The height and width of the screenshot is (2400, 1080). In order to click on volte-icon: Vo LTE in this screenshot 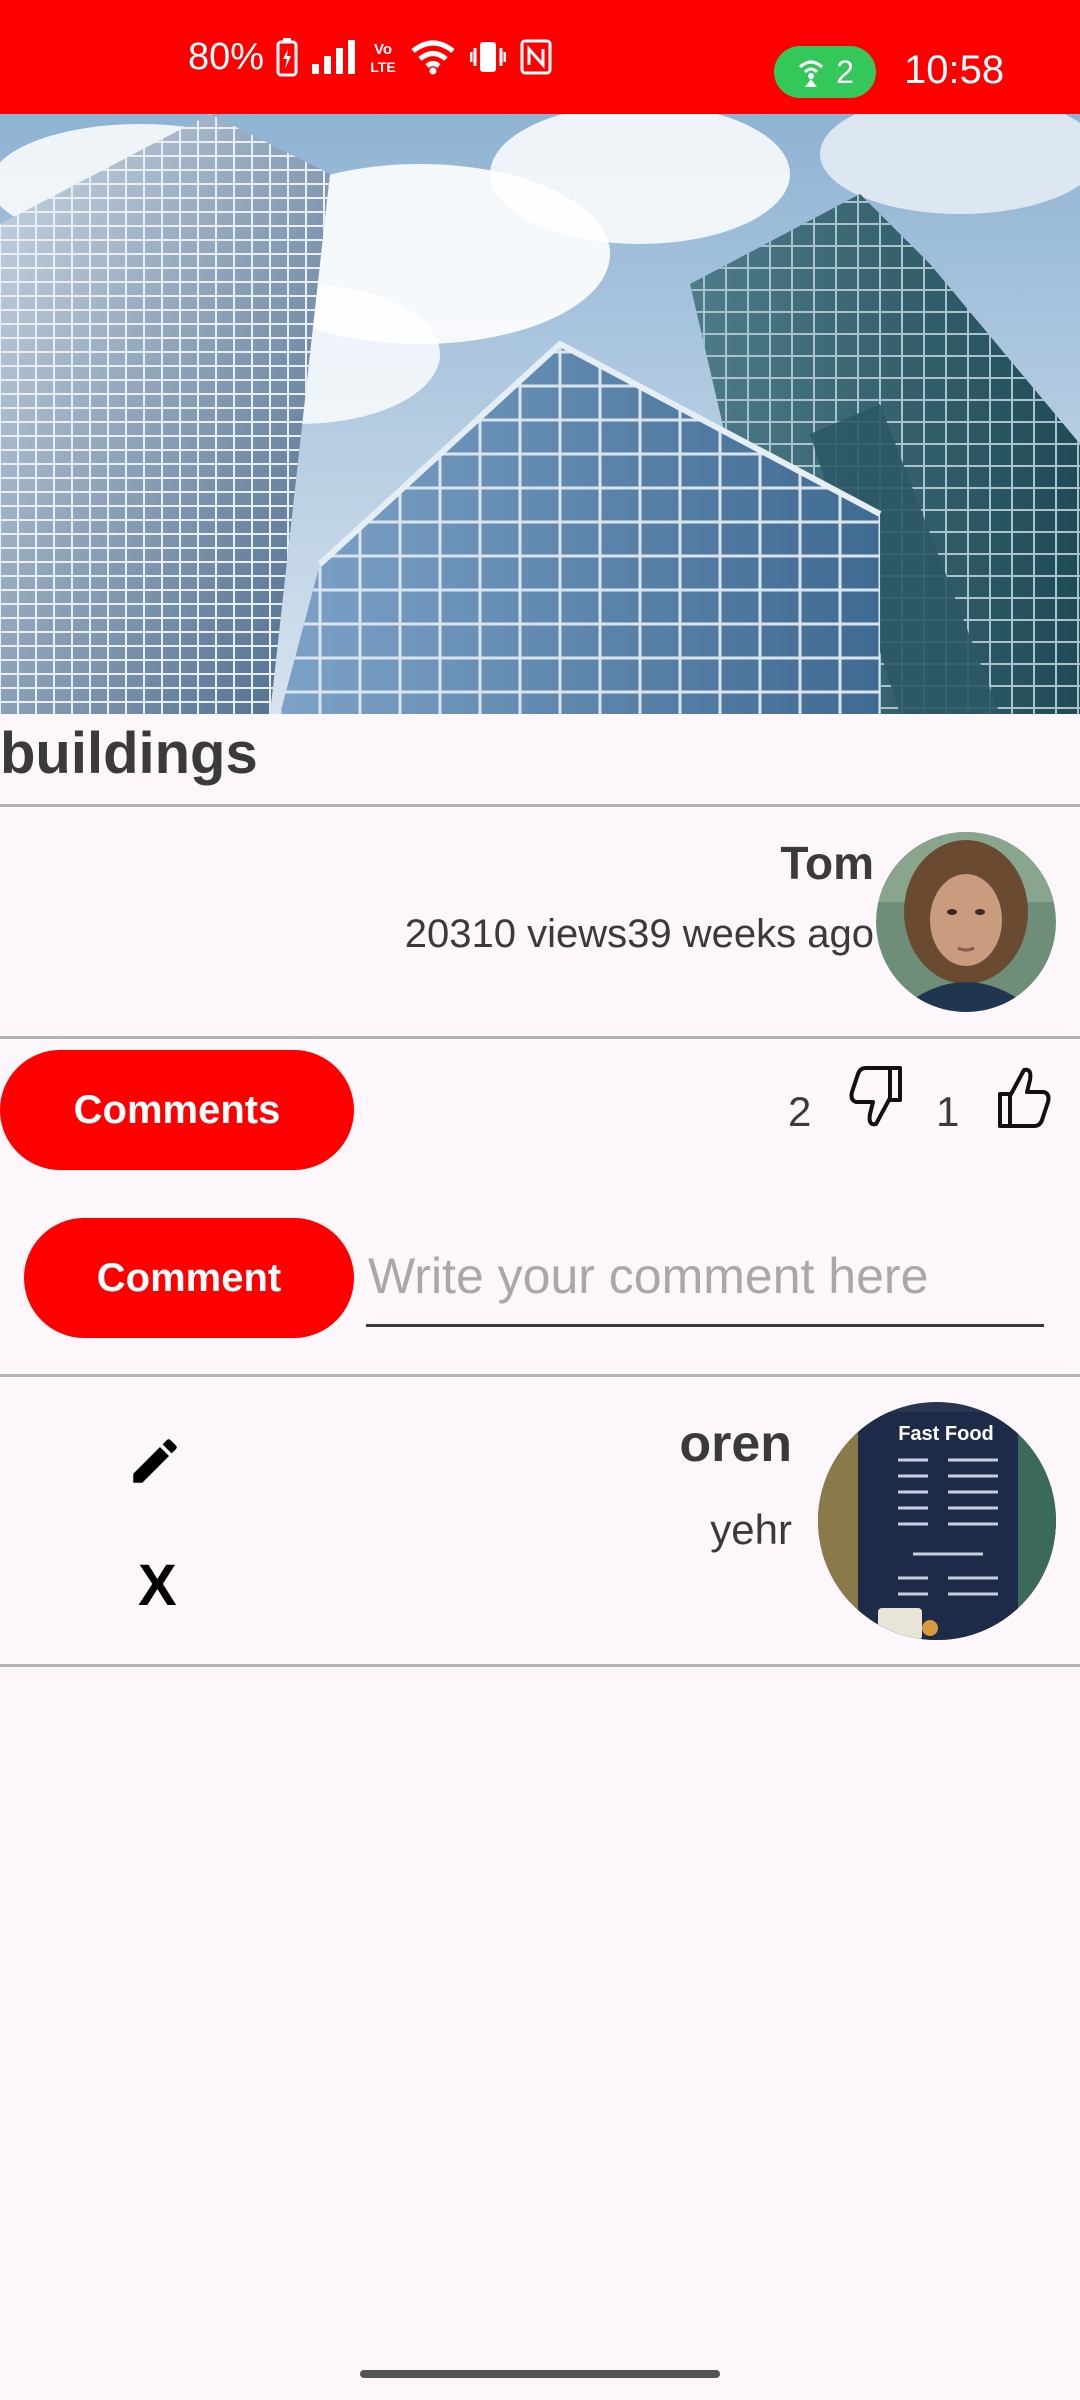, I will do `click(382, 58)`.